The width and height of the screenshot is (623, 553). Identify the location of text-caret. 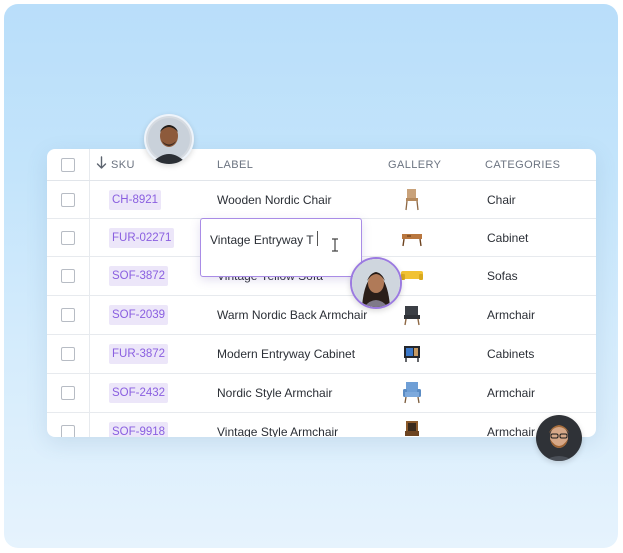
(317, 238).